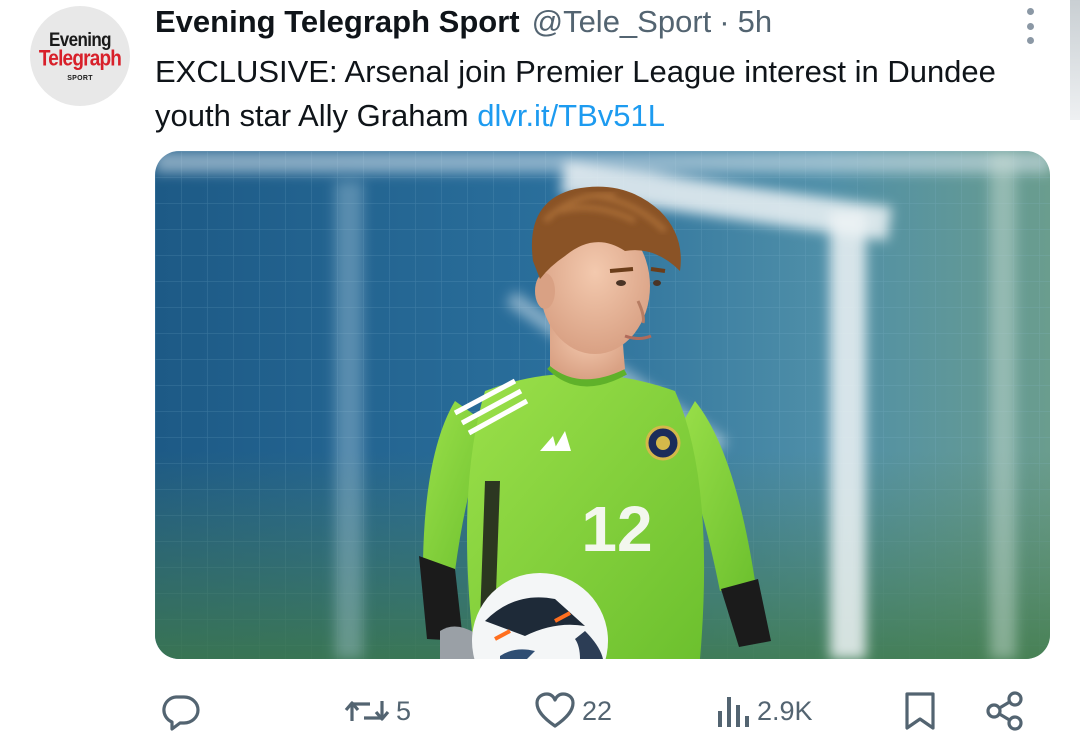  I want to click on views-button: 2.9K, so click(764, 711).